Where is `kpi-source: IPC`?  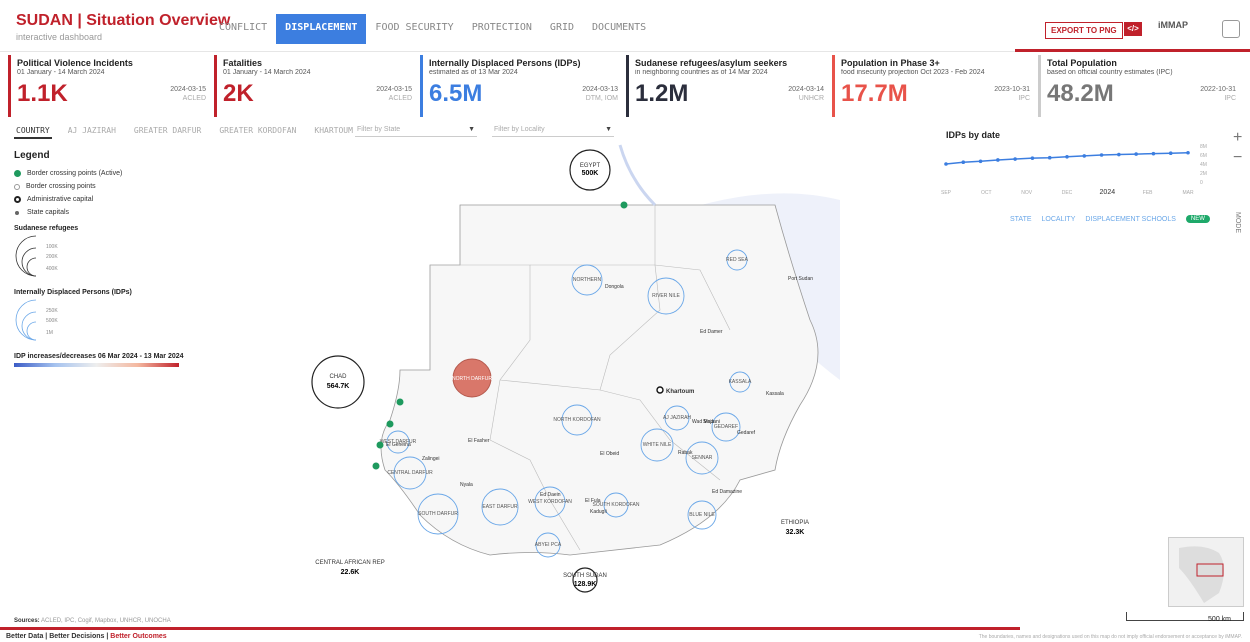 kpi-source: IPC is located at coordinates (1024, 98).